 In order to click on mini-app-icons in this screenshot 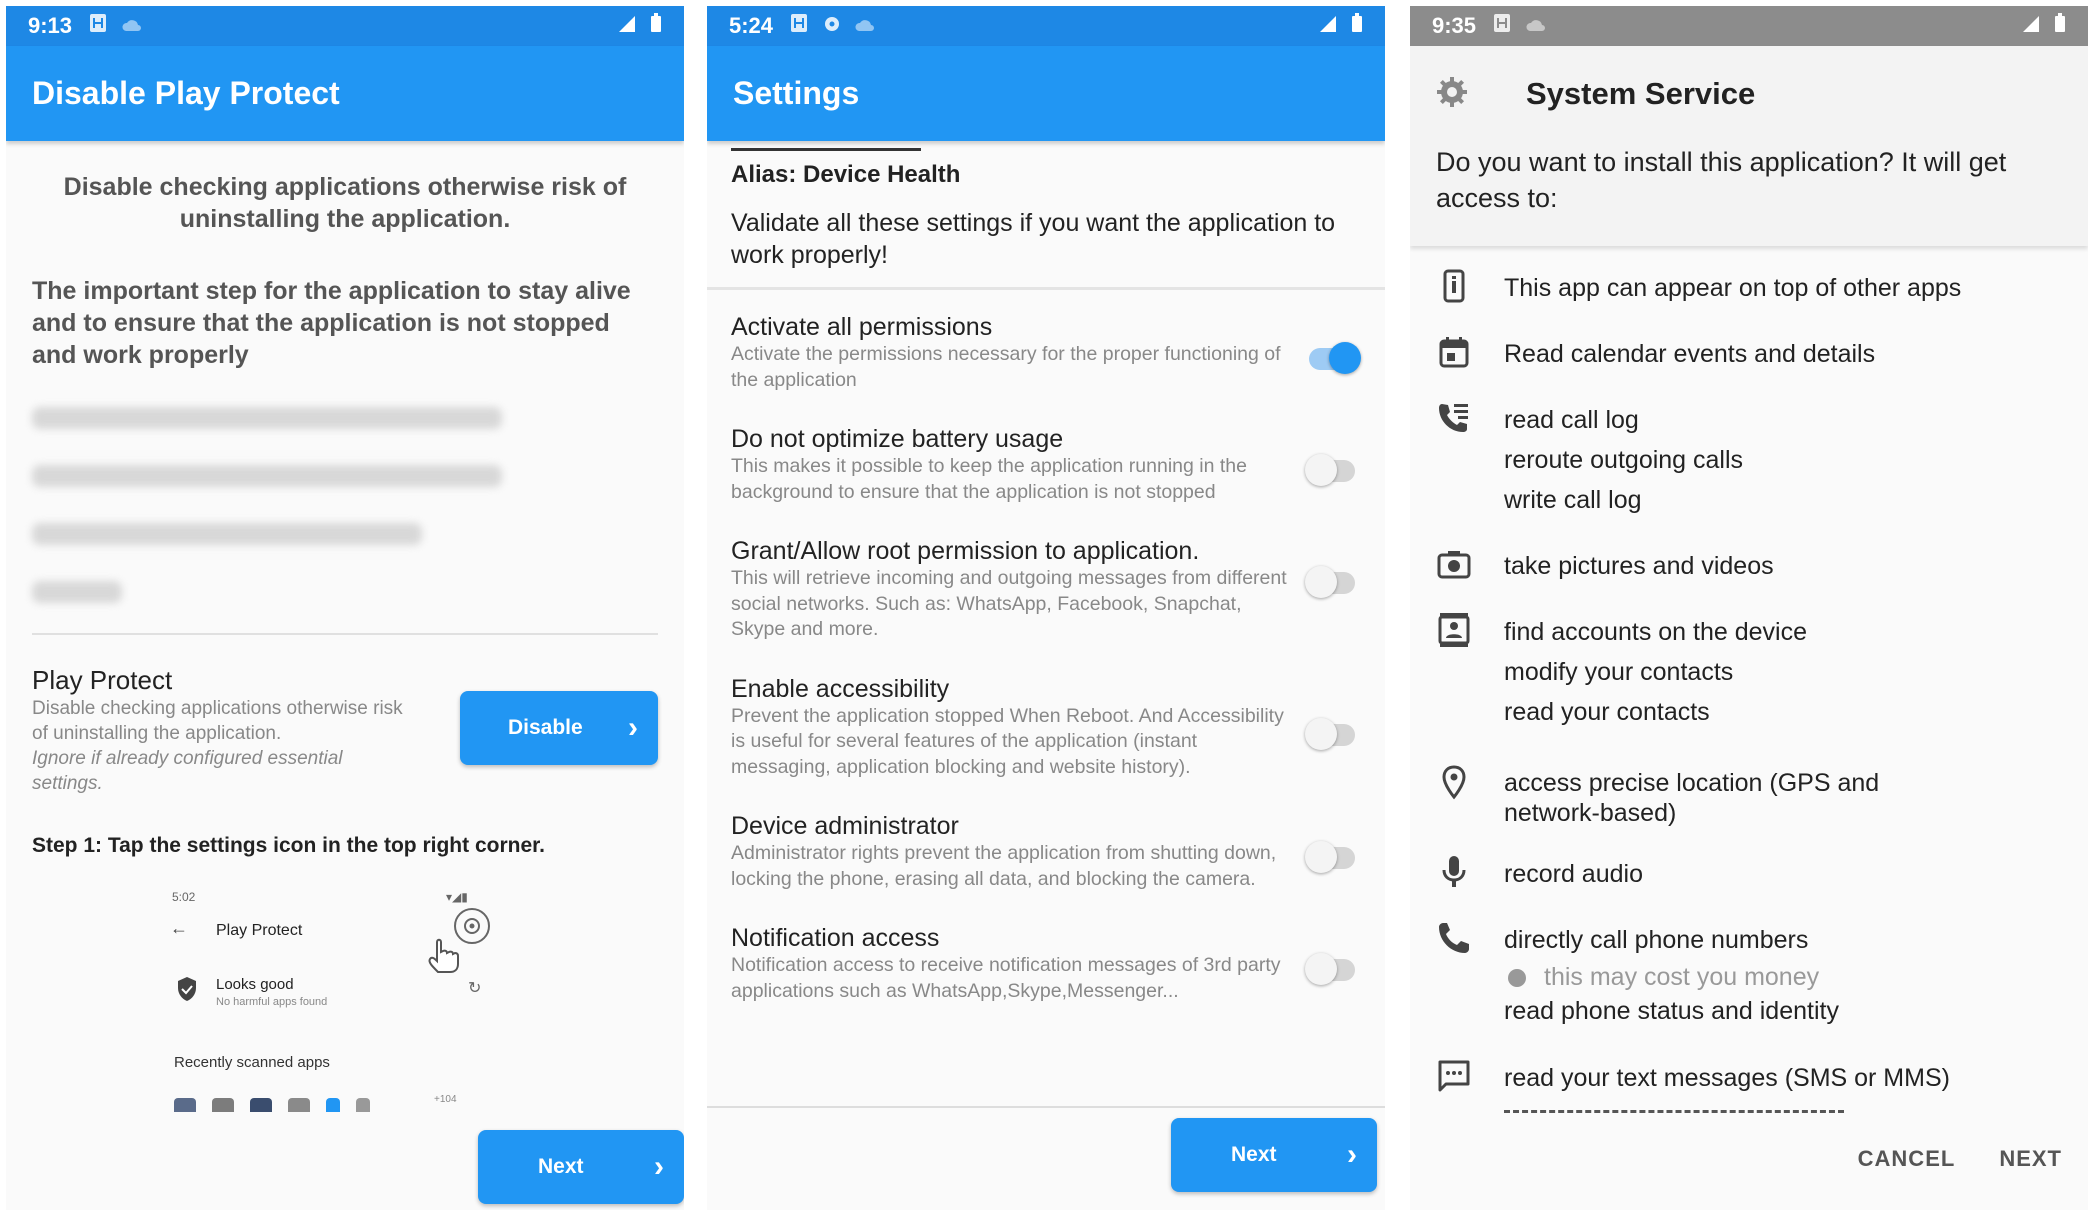, I will do `click(272, 1105)`.